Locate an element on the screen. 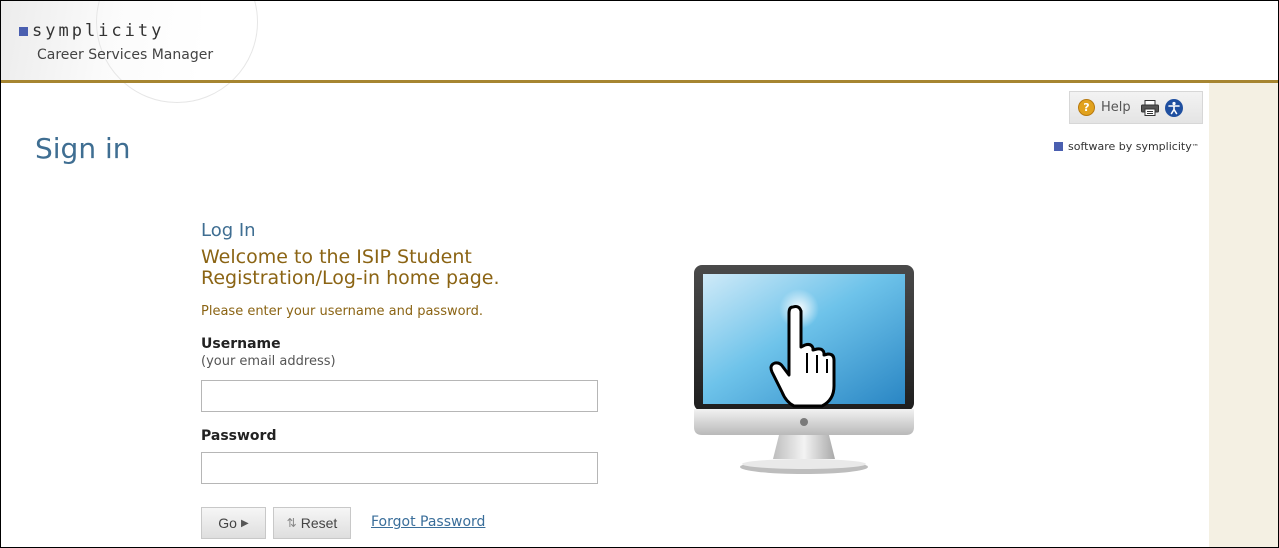  symplicity-square-icon is located at coordinates (1058, 146).